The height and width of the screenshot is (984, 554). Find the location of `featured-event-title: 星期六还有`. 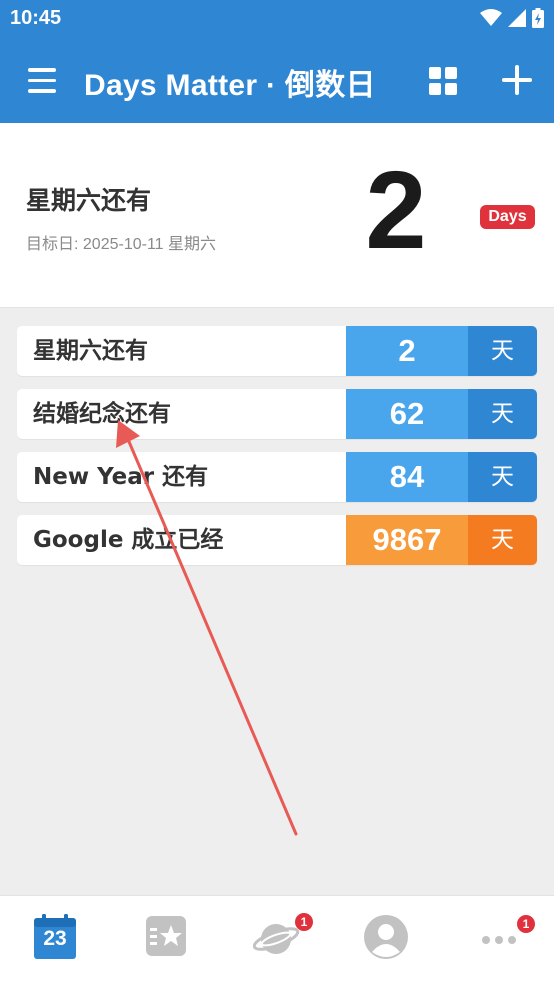

featured-event-title: 星期六还有 is located at coordinates (89, 200).